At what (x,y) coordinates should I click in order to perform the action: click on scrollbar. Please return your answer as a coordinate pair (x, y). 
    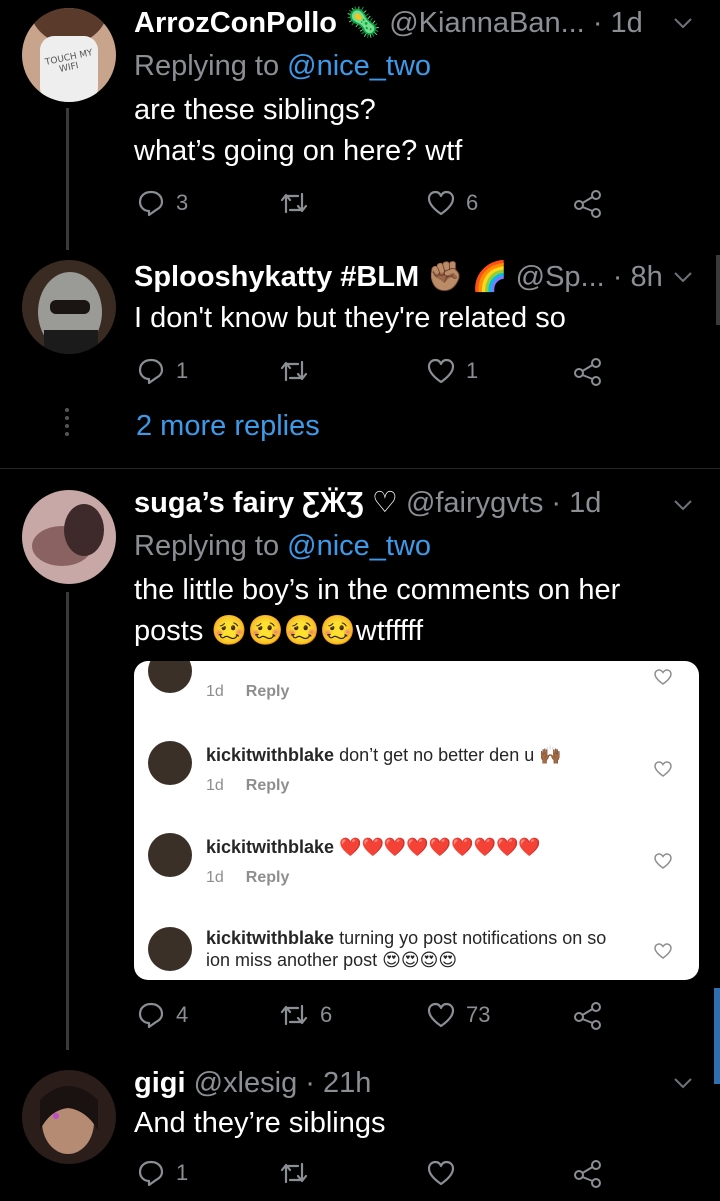
    Looking at the image, I should click on (717, 1036).